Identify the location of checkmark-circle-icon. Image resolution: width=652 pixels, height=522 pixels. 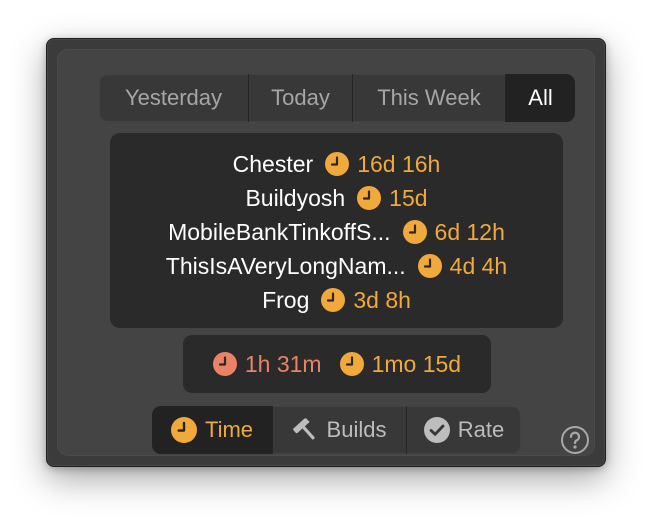
(436, 430).